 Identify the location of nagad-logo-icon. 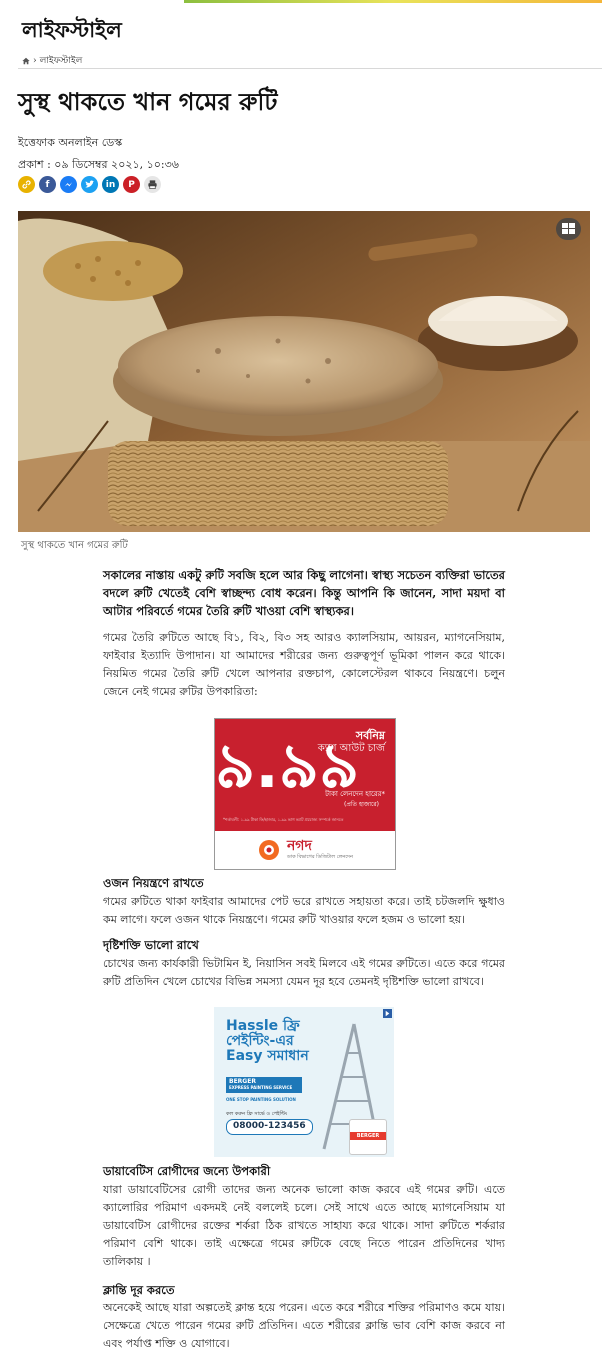
(268, 850).